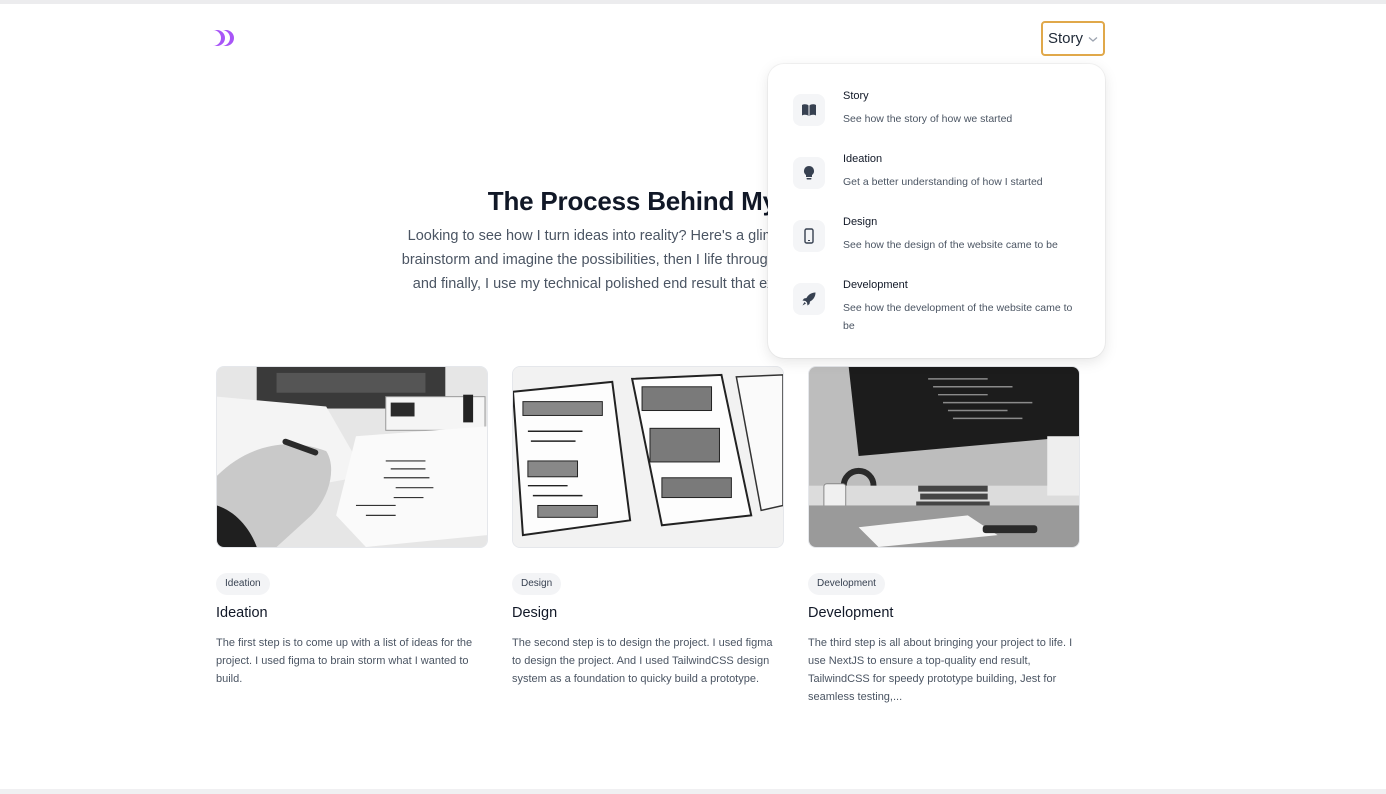 The width and height of the screenshot is (1386, 794). Describe the element at coordinates (928, 119) in the screenshot. I see `dropdown-item-description: See how the story of how we started` at that location.